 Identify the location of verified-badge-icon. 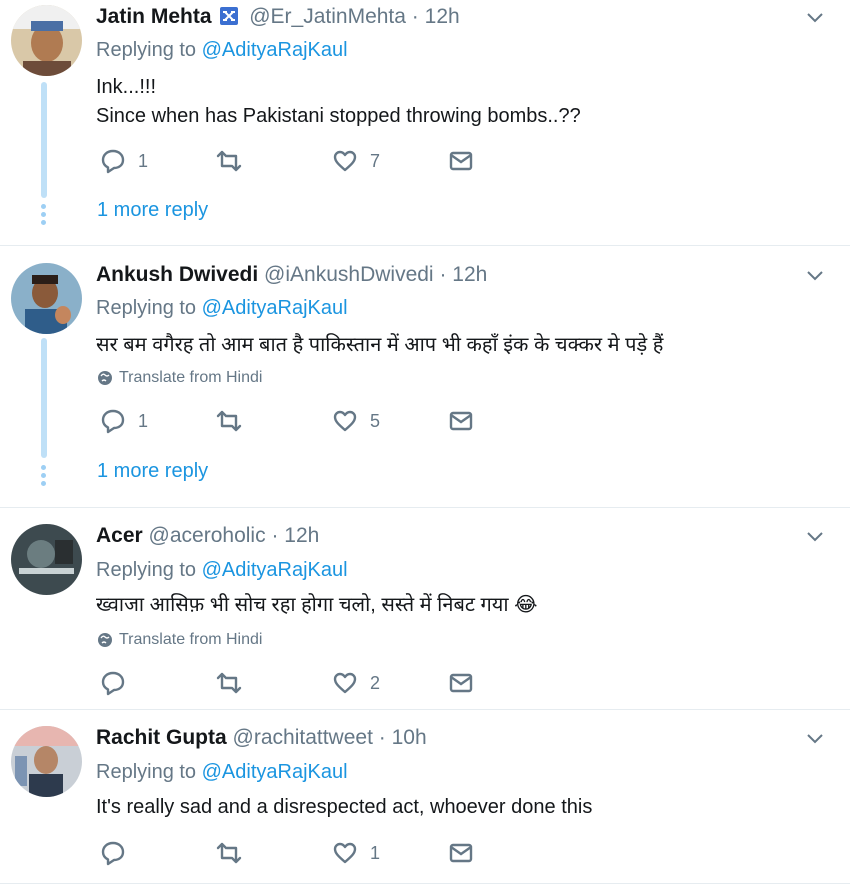
(229, 16).